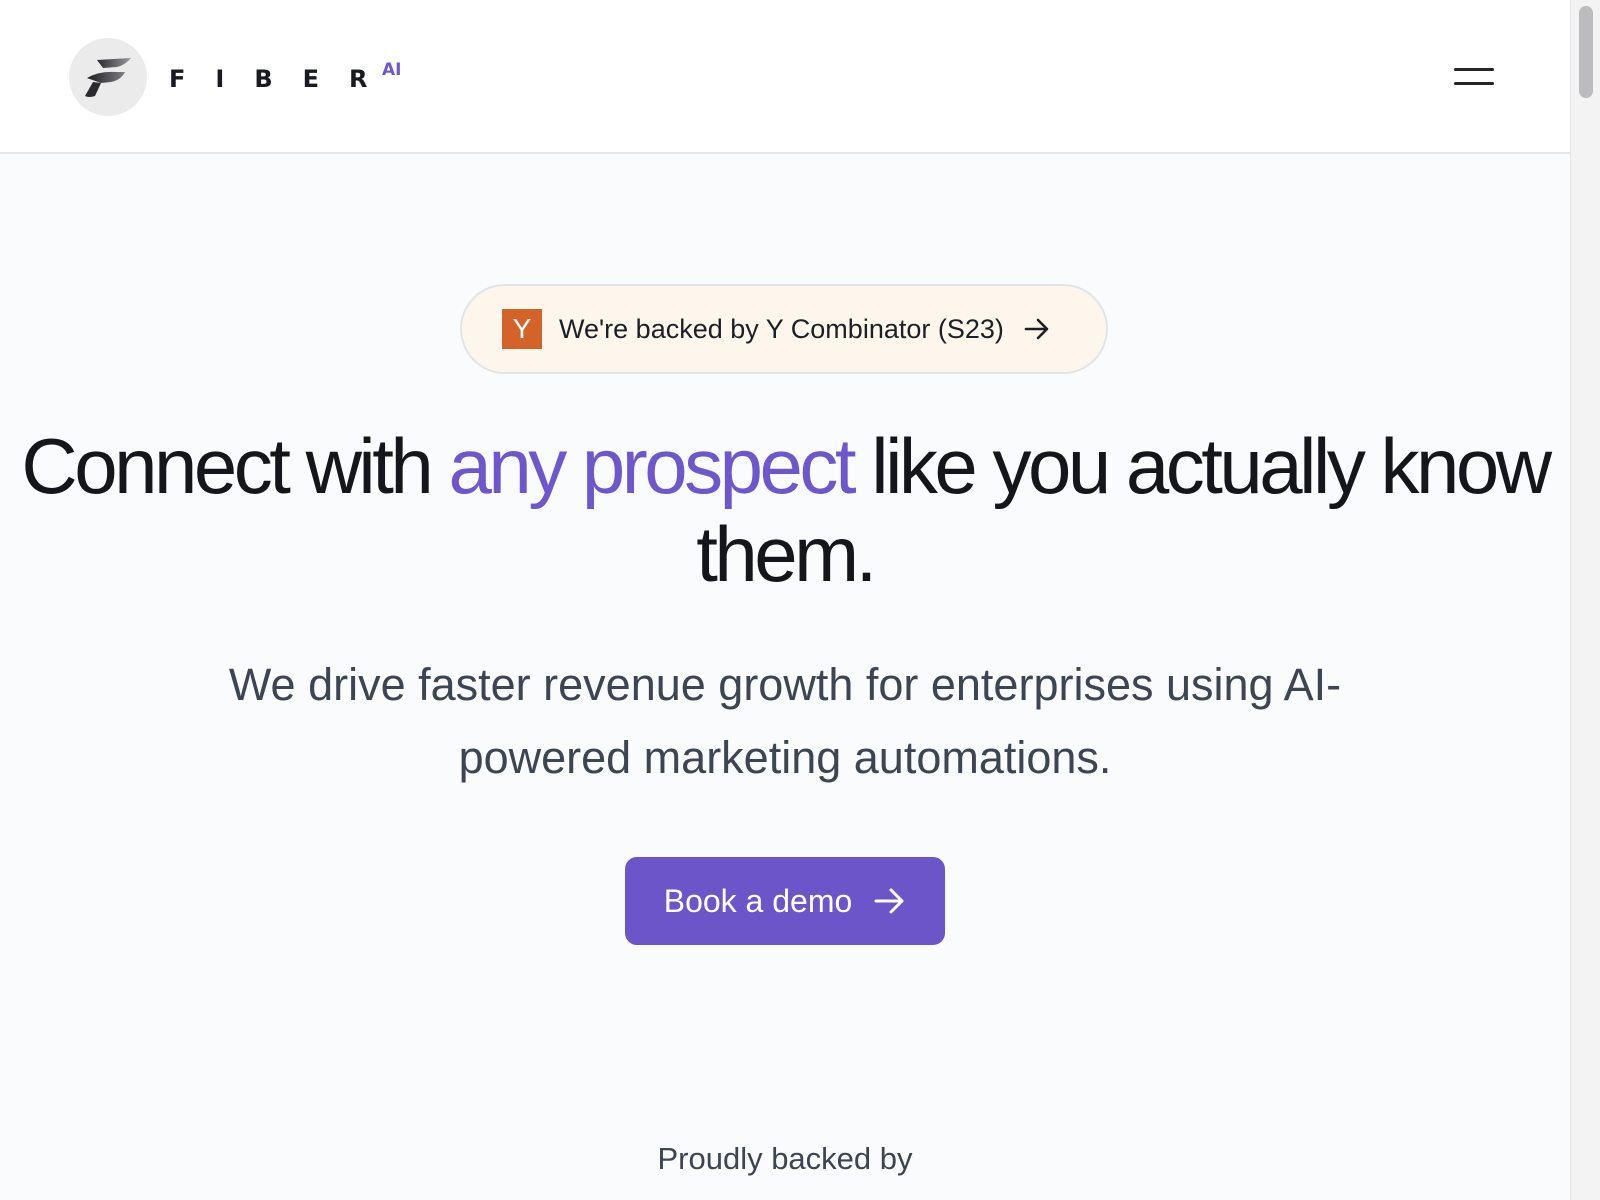 This screenshot has height=1200, width=1600. I want to click on menu-bar-top, so click(1474, 69).